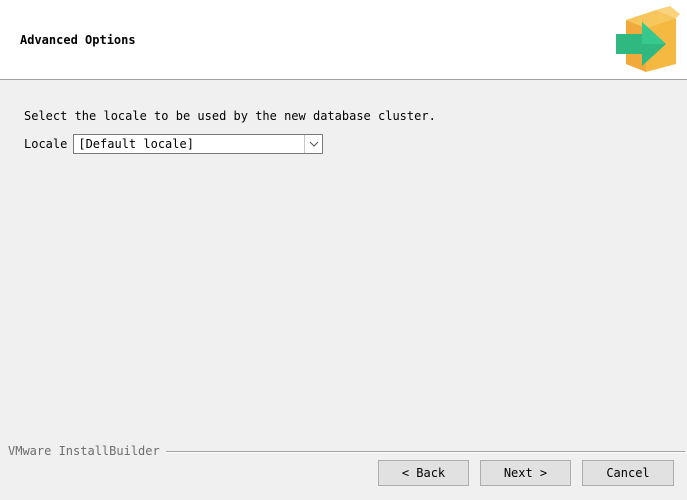 The image size is (687, 500). What do you see at coordinates (78, 40) in the screenshot?
I see `page-title: Advanced Options` at bounding box center [78, 40].